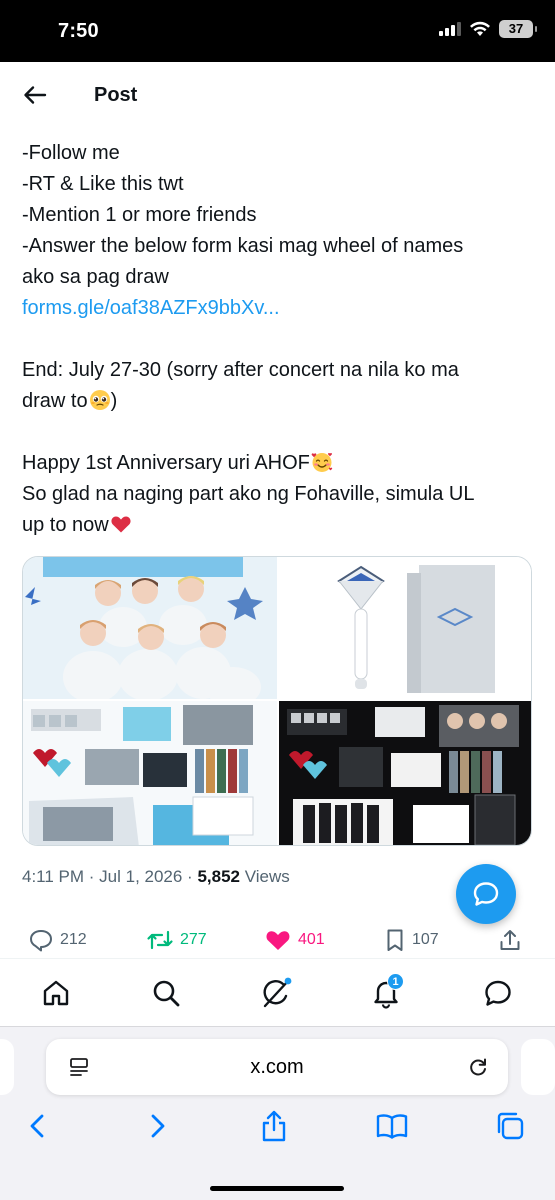  What do you see at coordinates (110, 876) in the screenshot?
I see `timestamp-text: 4:11 PM · Jul 1, 2026 ·` at bounding box center [110, 876].